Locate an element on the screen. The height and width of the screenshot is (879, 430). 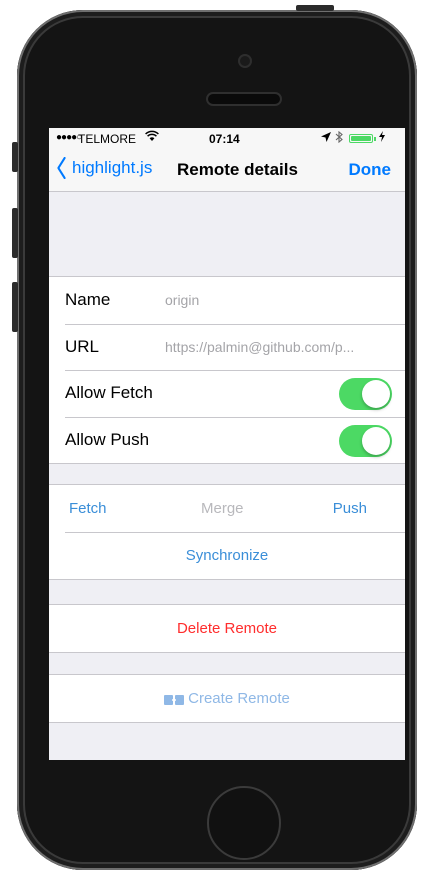
fetch-merge-push-row: Fetch Merge Push is located at coordinates (227, 508).